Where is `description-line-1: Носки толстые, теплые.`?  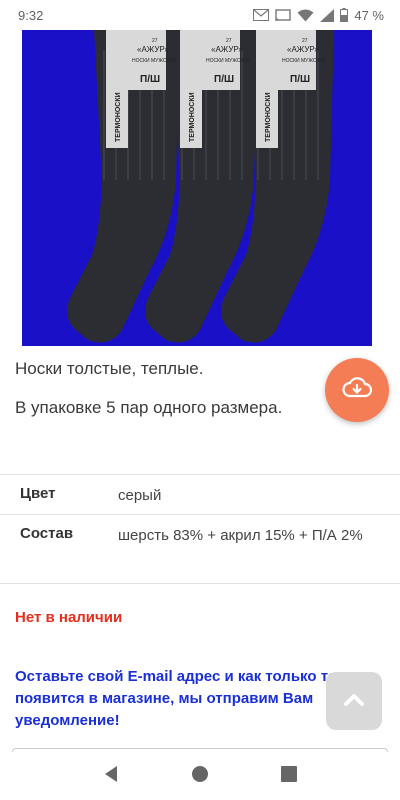
description-line-1: Носки толстые, теплые. is located at coordinates (109, 368).